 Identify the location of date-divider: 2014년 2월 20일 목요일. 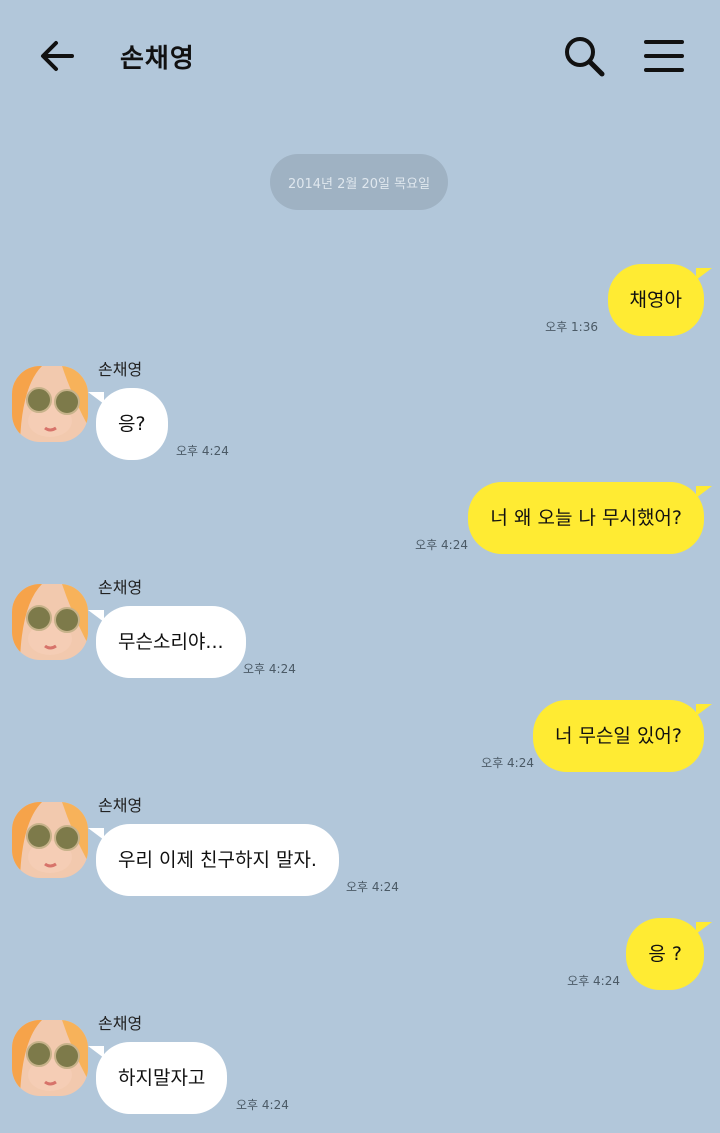
(359, 182).